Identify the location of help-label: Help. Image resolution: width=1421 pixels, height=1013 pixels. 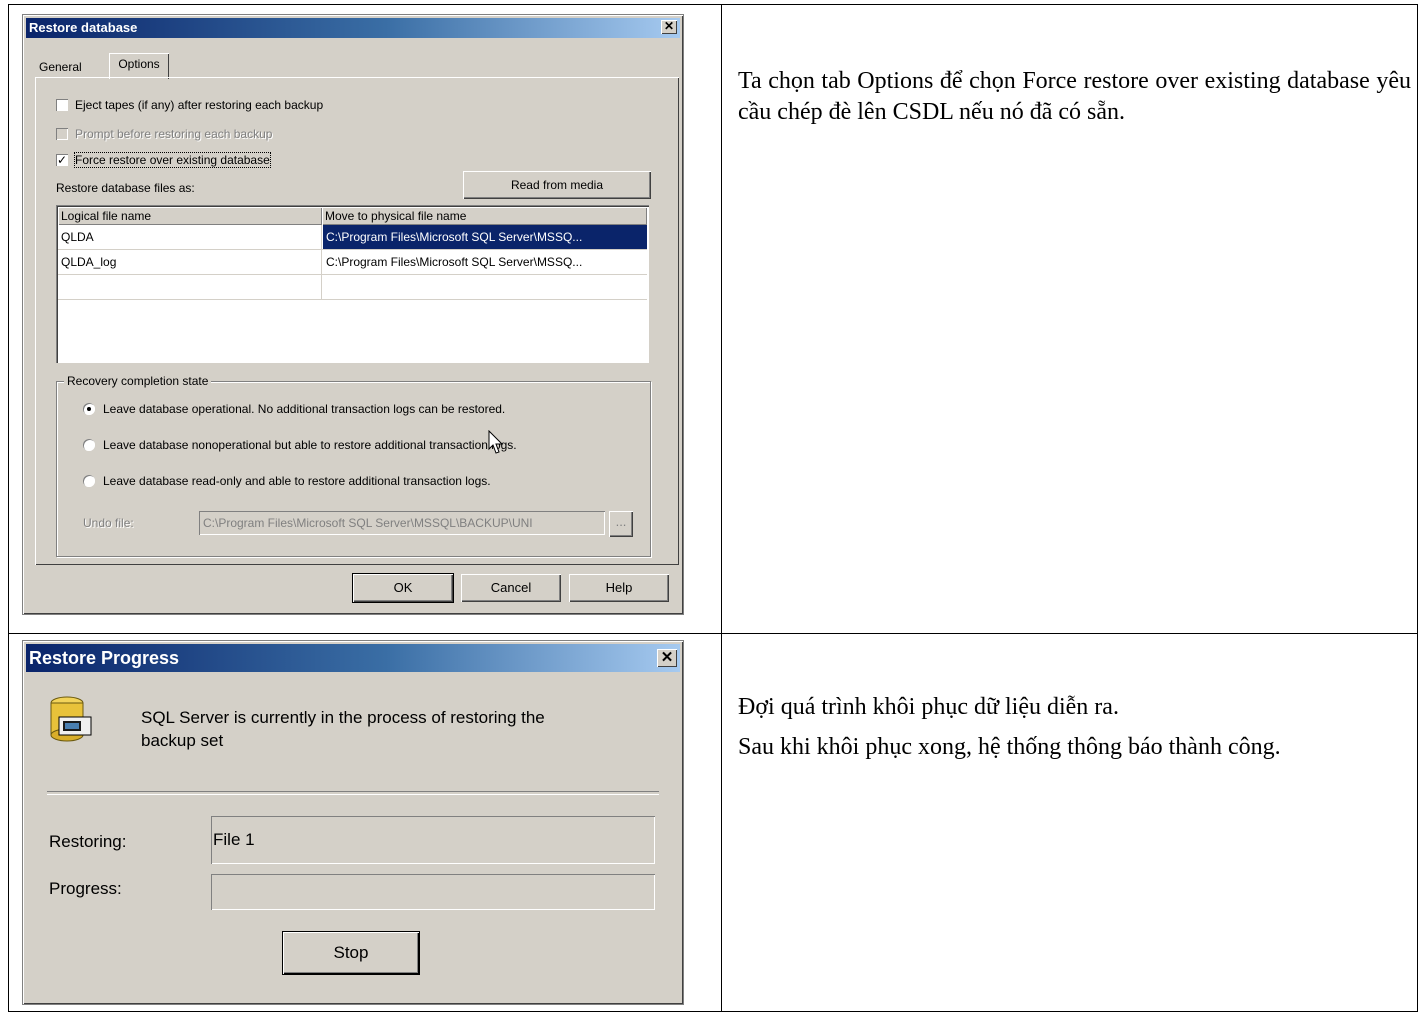
(619, 587).